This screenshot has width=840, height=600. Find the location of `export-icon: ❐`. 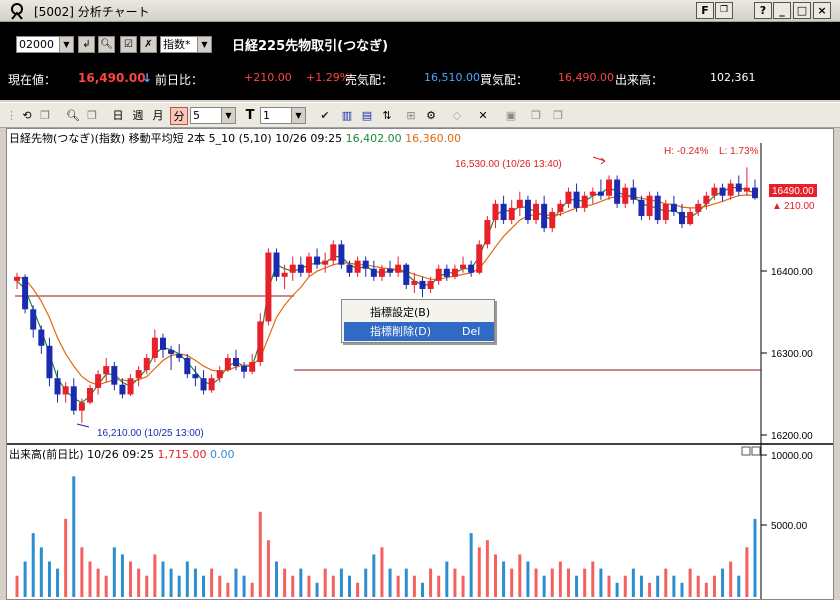

export-icon: ❐ is located at coordinates (558, 116).